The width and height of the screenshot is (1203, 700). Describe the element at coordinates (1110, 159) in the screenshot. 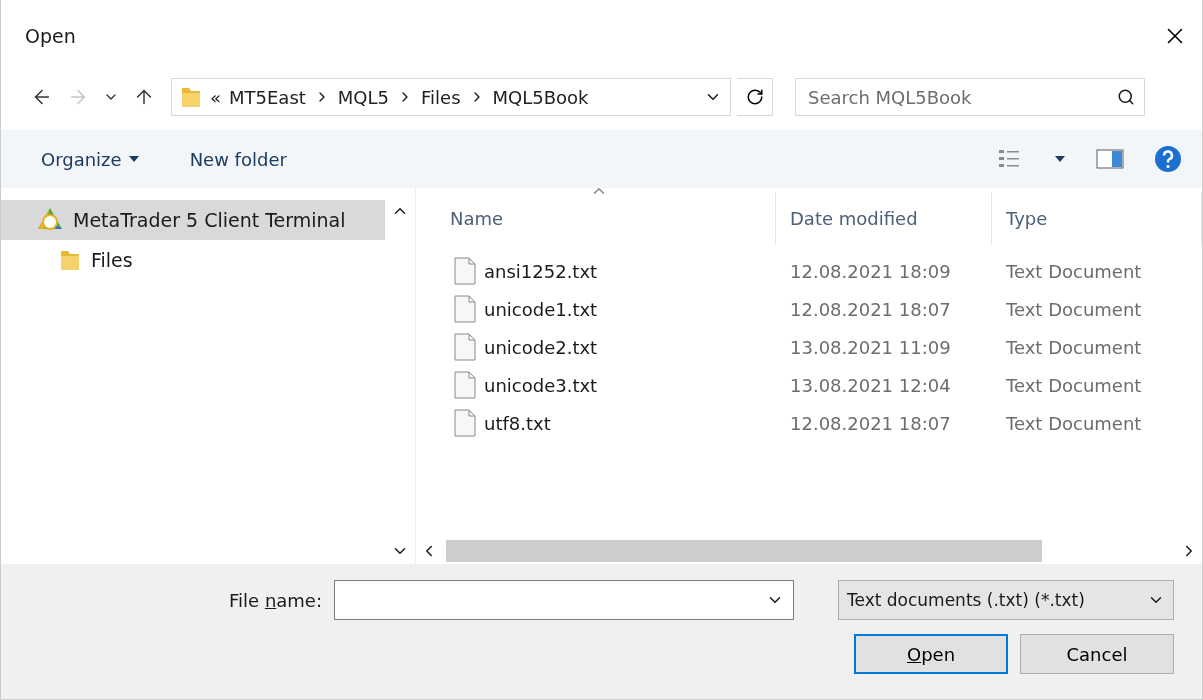

I see `preview-pane-icon` at that location.